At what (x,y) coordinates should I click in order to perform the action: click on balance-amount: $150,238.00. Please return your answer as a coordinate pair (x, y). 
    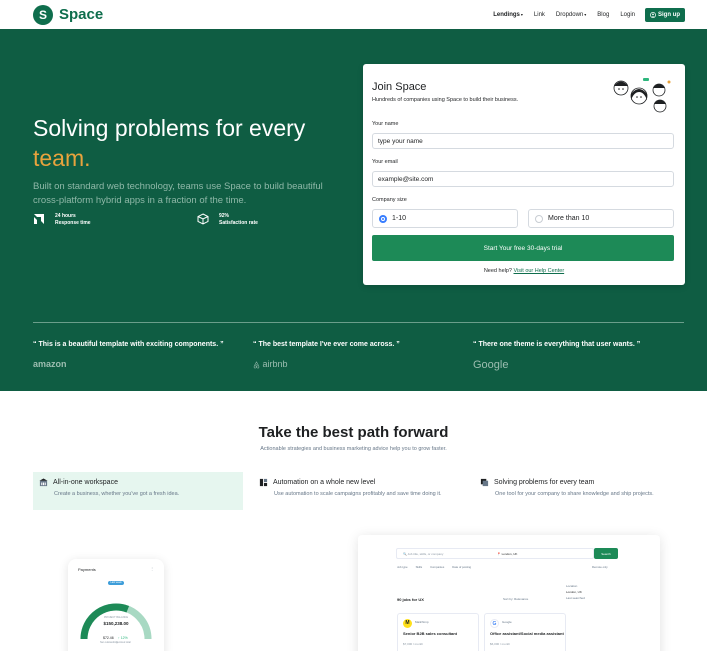
    Looking at the image, I should click on (116, 623).